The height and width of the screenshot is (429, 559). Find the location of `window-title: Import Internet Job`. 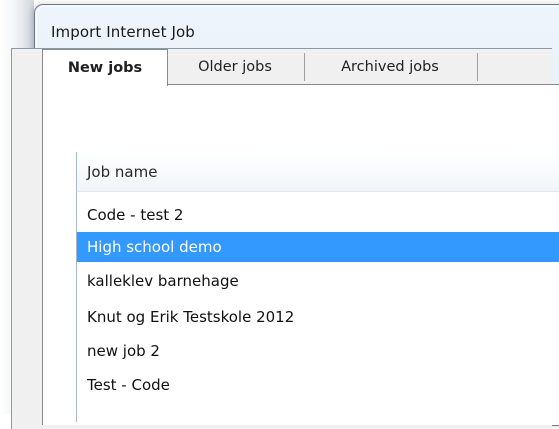

window-title: Import Internet Job is located at coordinates (123, 32).